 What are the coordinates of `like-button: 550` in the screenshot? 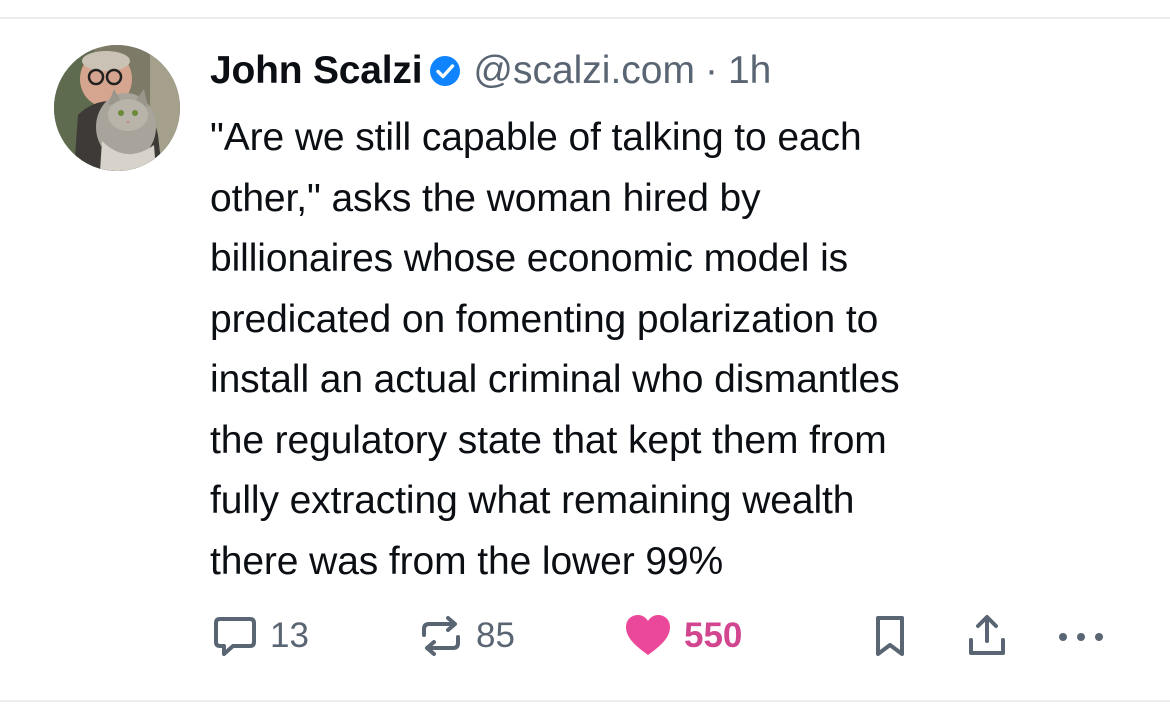 It's located at (683, 636).